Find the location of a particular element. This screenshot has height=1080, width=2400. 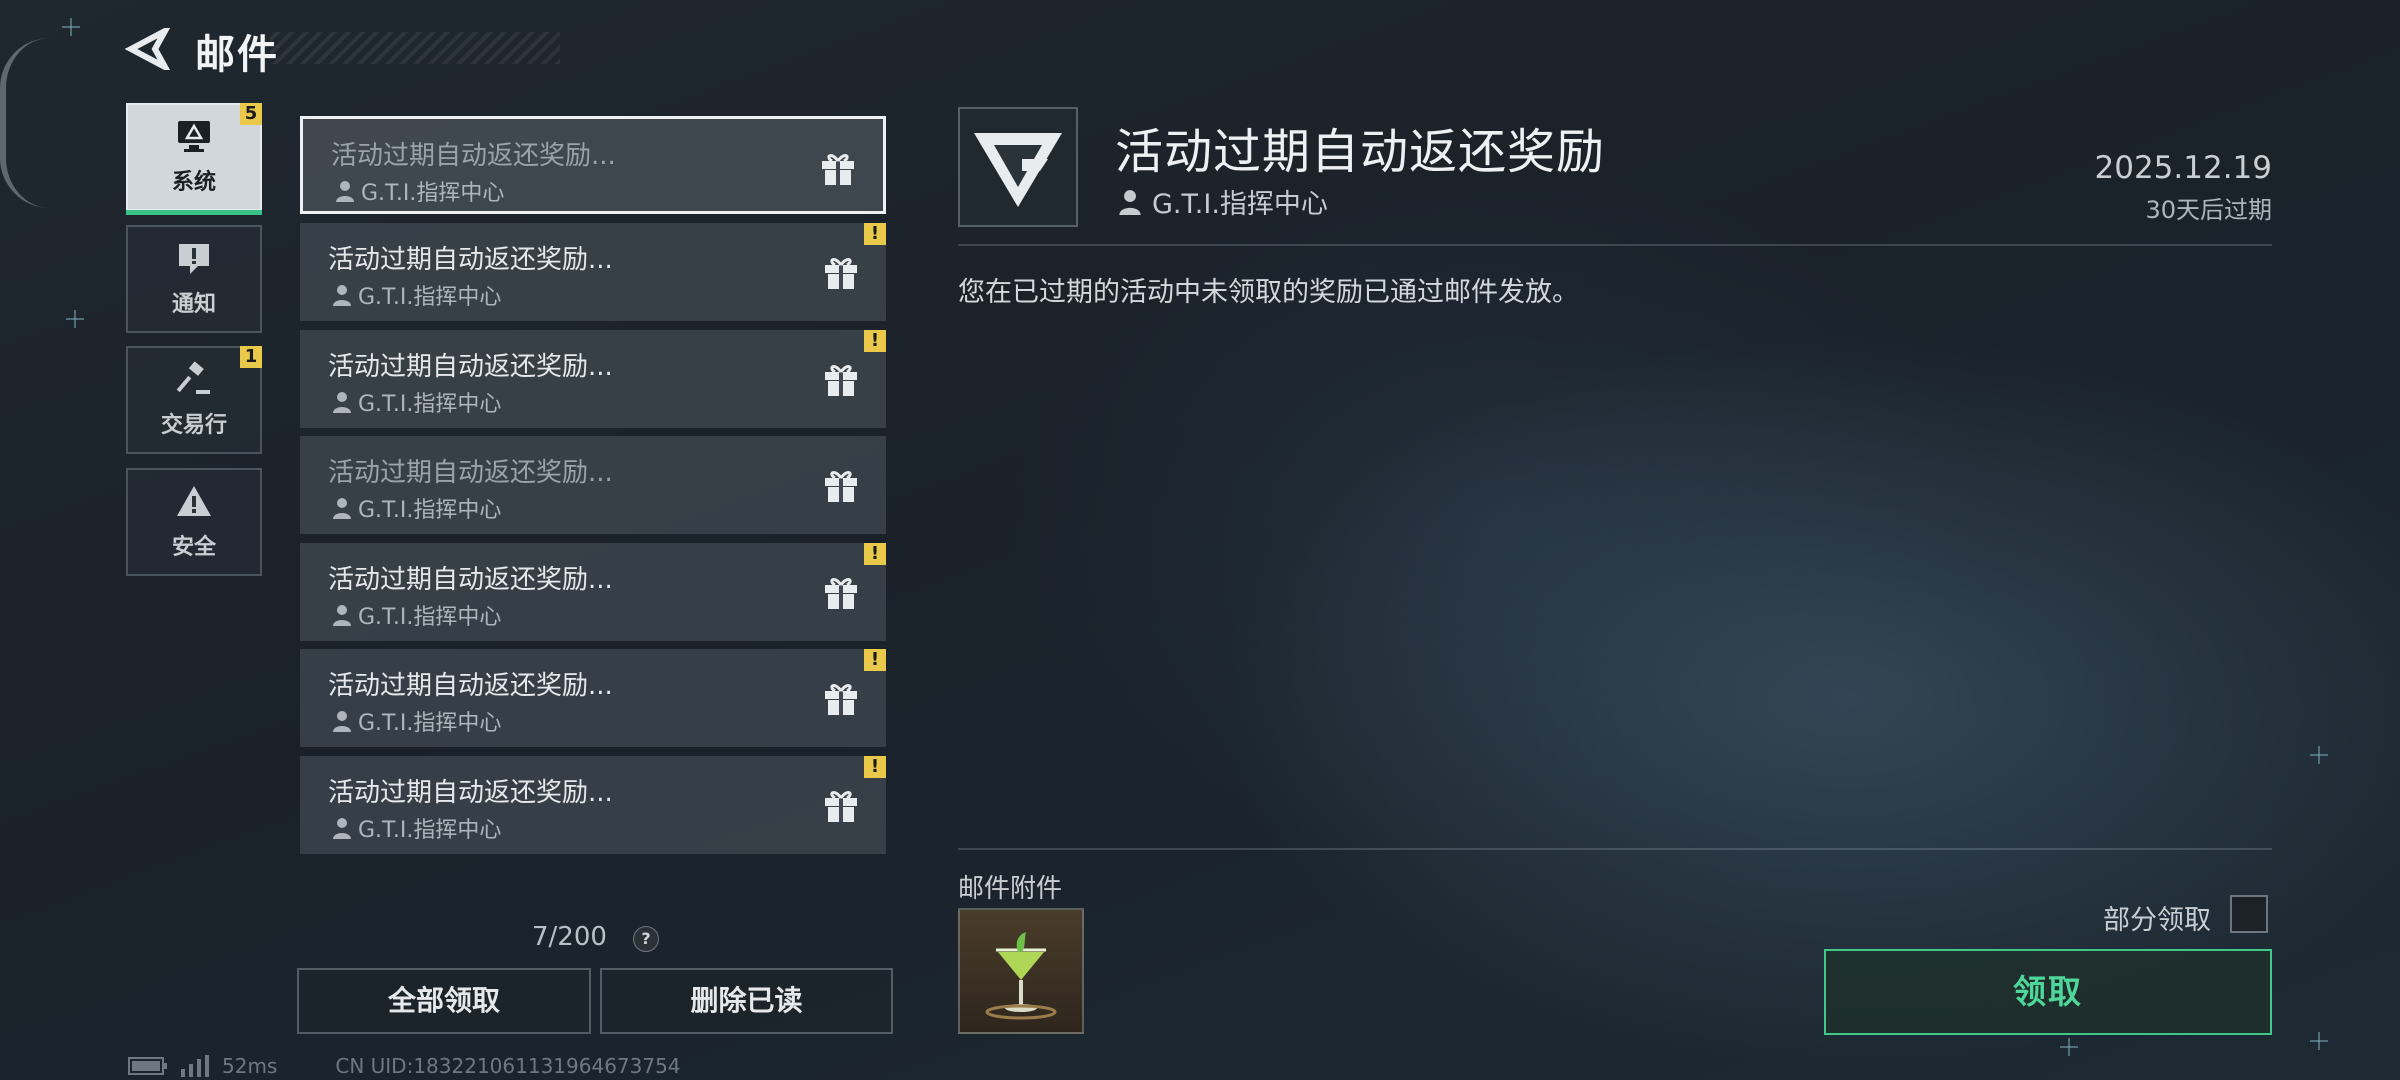

tab-auction-label: 交易行 is located at coordinates (193, 425).